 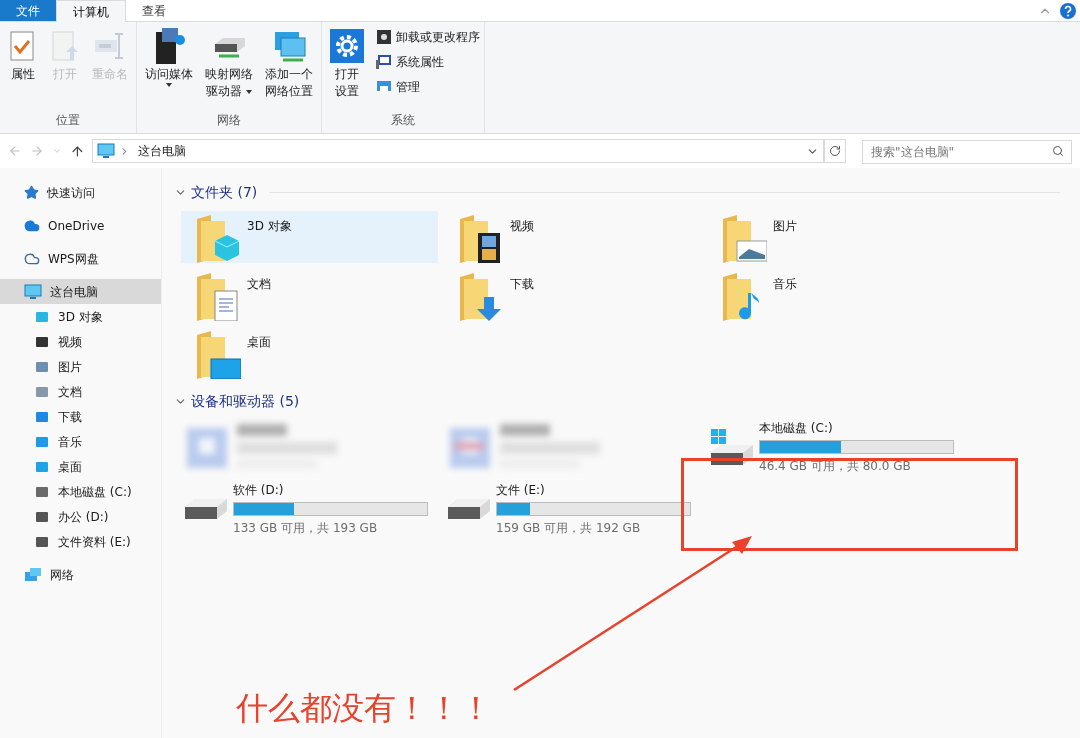 What do you see at coordinates (309, 237) in the screenshot?
I see `folder-item: 3D 对象` at bounding box center [309, 237].